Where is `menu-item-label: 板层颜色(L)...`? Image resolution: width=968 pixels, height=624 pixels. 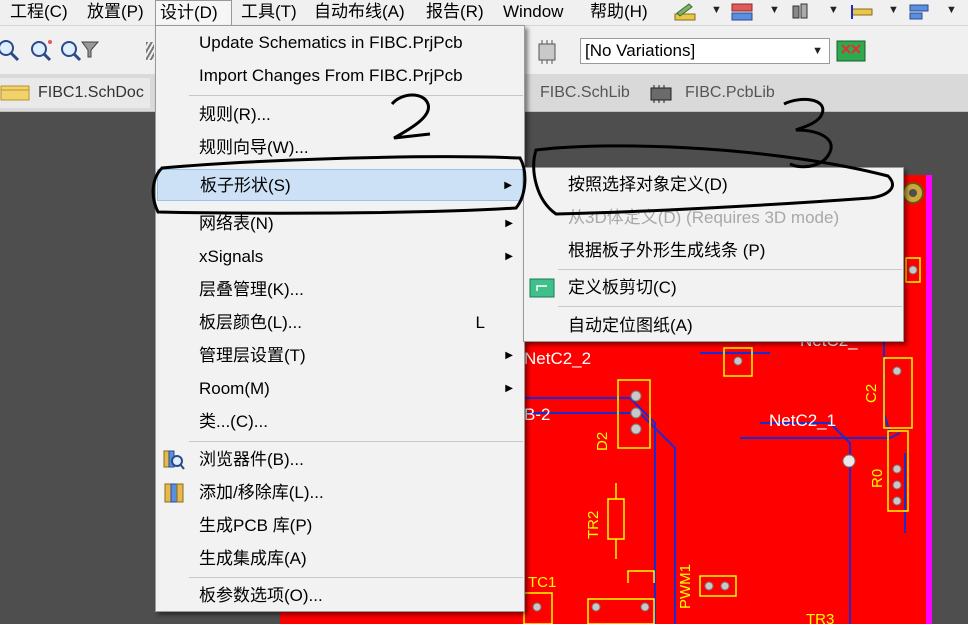
menu-item-label: 板层颜色(L)... is located at coordinates (250, 322).